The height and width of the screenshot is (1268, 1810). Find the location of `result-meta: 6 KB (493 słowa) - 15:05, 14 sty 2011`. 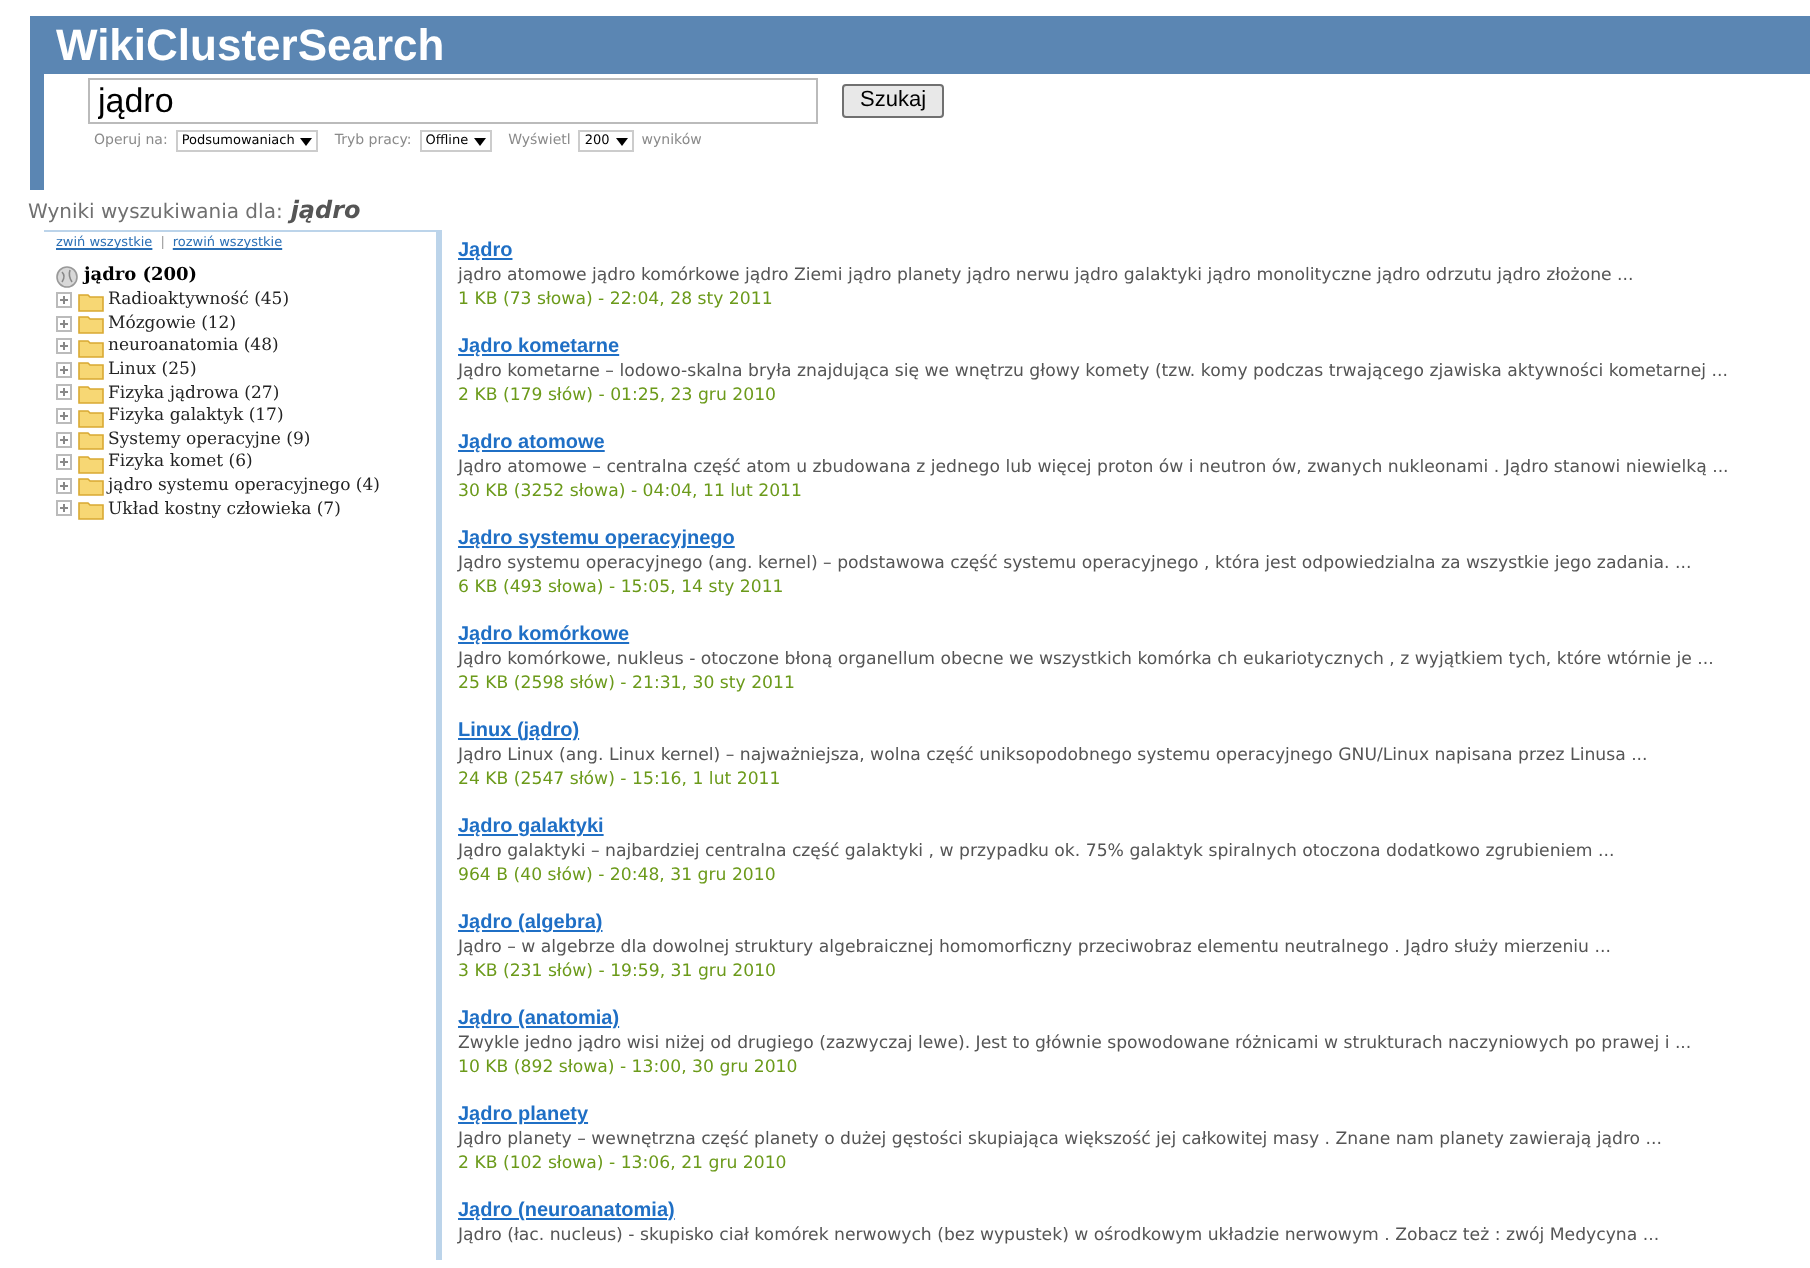

result-meta: 6 KB (493 słowa) - 15:05, 14 sty 2011 is located at coordinates (622, 588).